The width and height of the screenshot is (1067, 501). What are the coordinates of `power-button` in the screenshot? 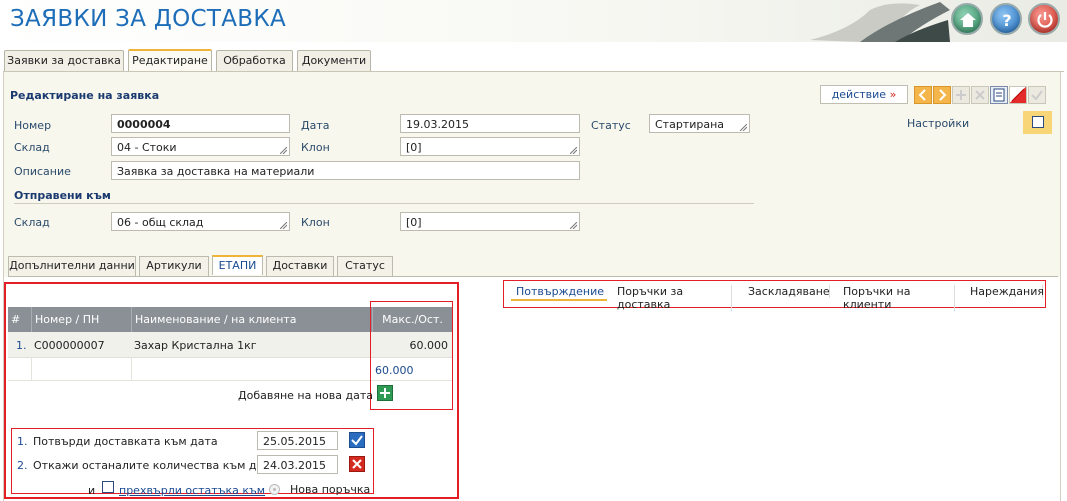 It's located at (1044, 19).